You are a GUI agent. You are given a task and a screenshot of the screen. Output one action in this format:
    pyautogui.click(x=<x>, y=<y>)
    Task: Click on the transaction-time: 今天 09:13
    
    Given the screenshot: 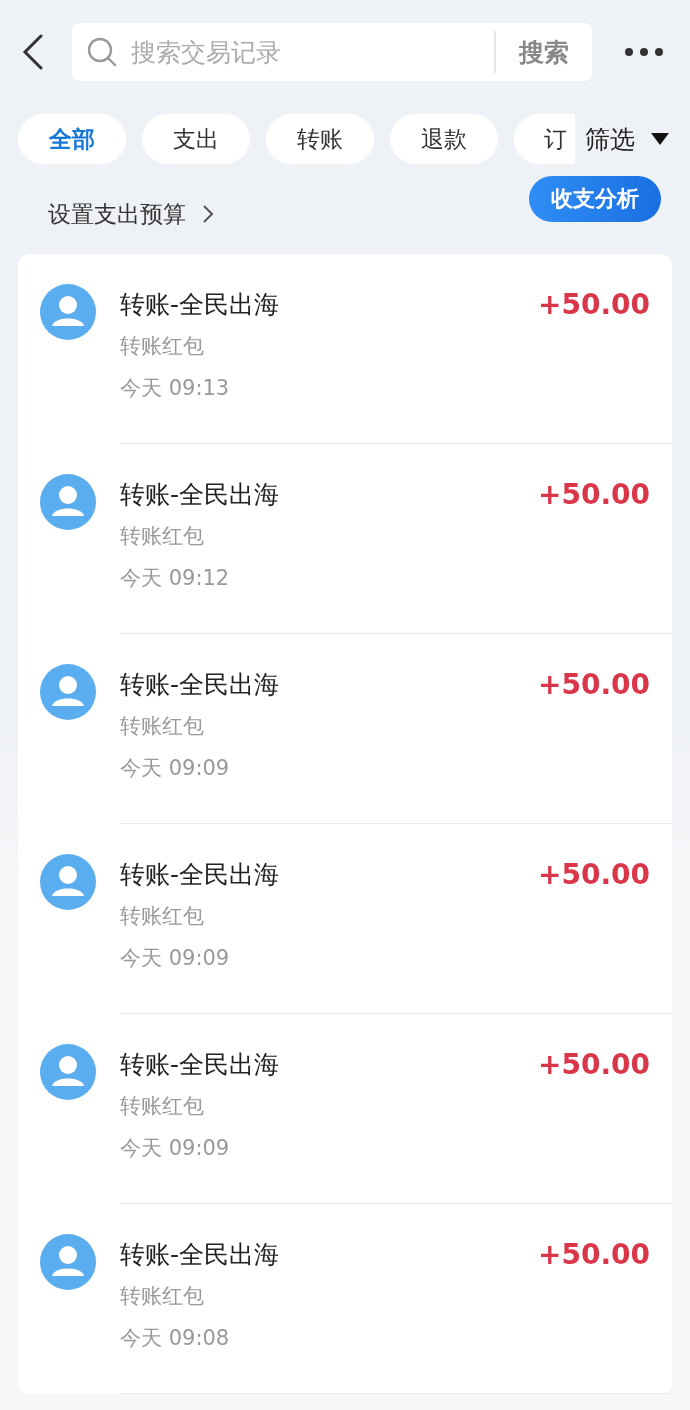 What is the action you would take?
    pyautogui.click(x=175, y=388)
    